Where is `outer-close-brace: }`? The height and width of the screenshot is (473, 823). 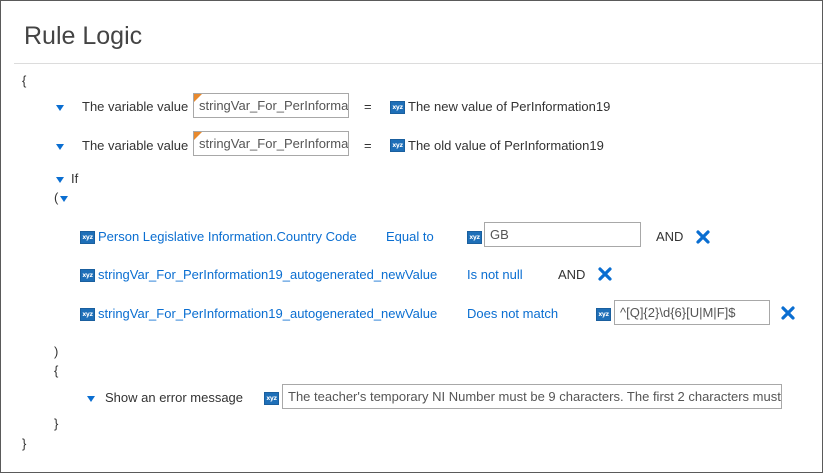 outer-close-brace: } is located at coordinates (24, 443).